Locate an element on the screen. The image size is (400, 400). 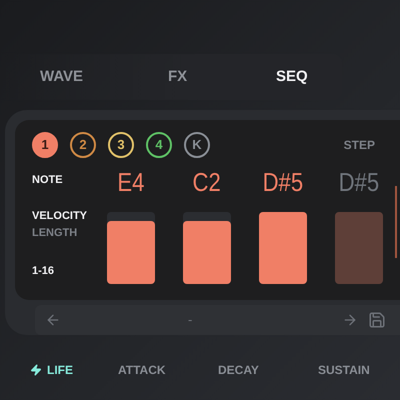
step-label: STEP is located at coordinates (359, 145).